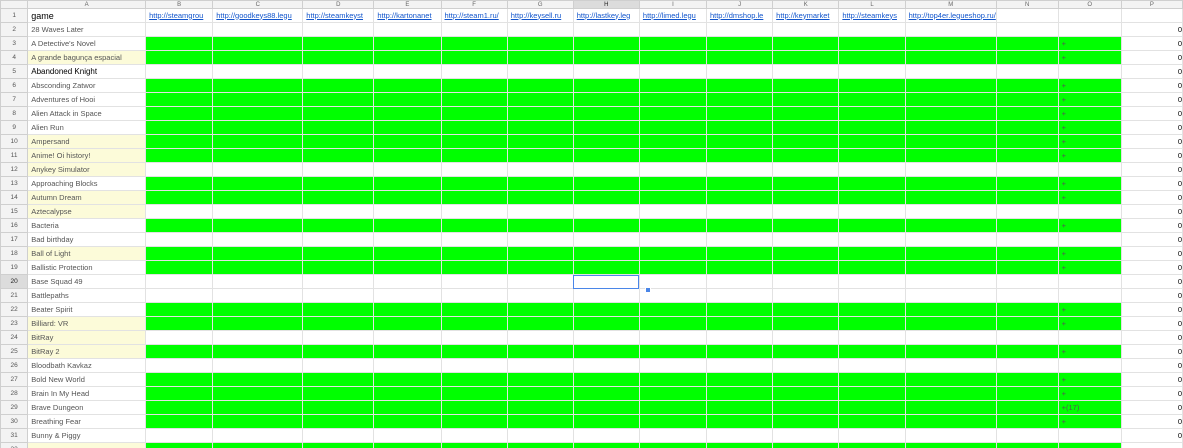 The image size is (1183, 448). Describe the element at coordinates (14, 211) in the screenshot. I see `row-number: 15` at that location.